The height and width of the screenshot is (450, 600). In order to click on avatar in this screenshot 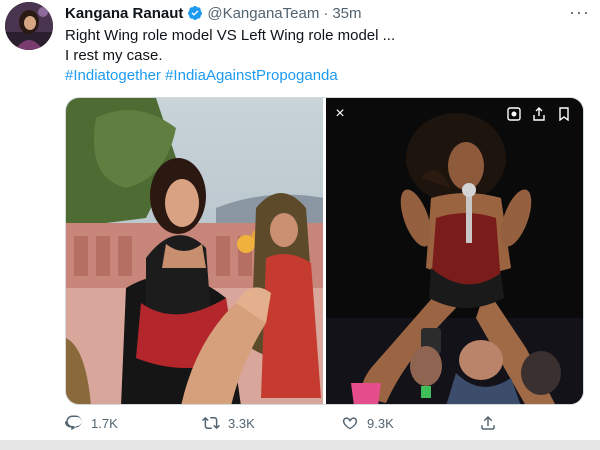, I will do `click(29, 26)`.